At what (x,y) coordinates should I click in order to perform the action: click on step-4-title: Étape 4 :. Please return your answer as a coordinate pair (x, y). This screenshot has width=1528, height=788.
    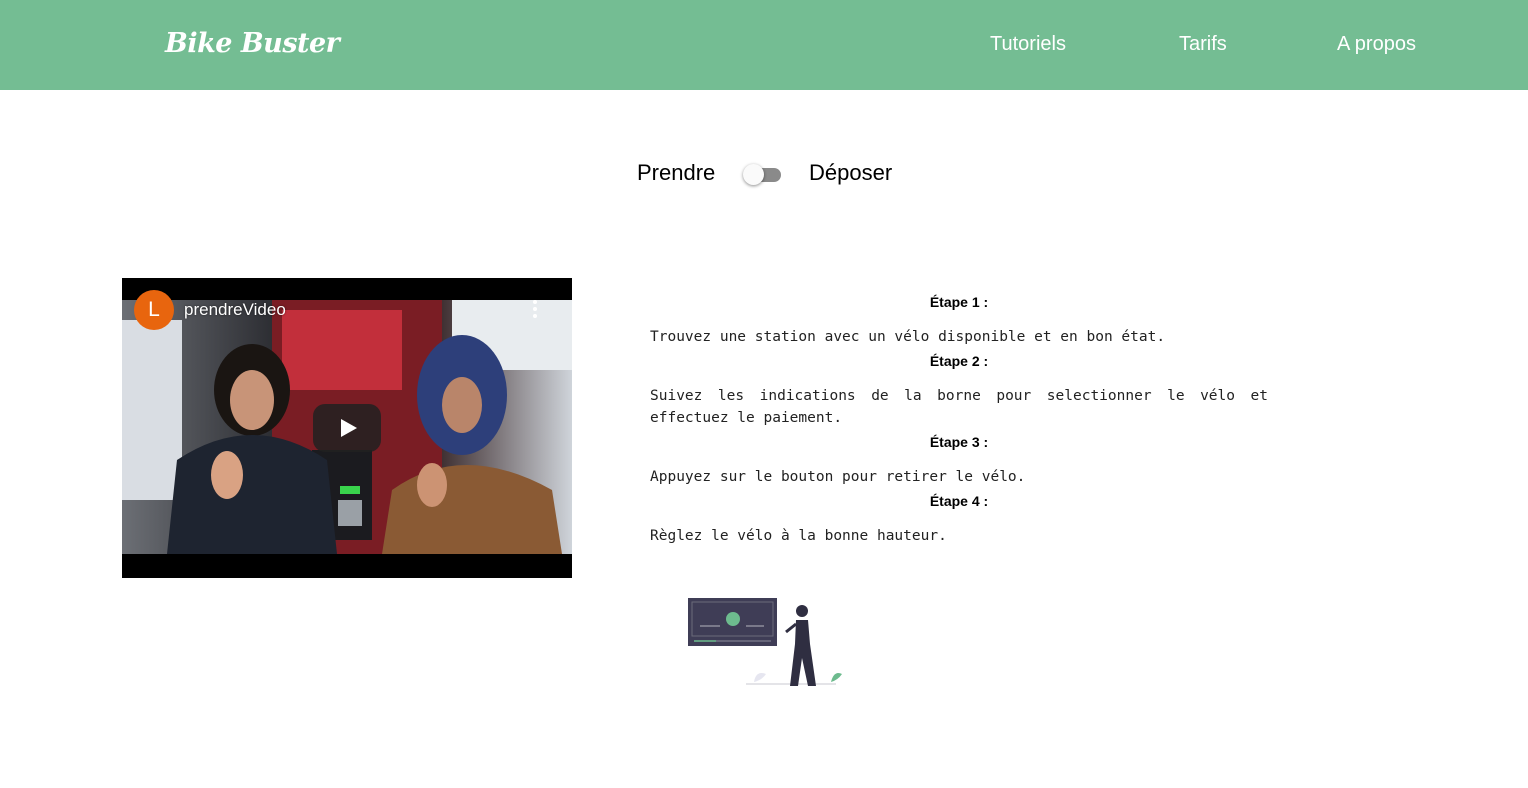
    Looking at the image, I should click on (959, 501).